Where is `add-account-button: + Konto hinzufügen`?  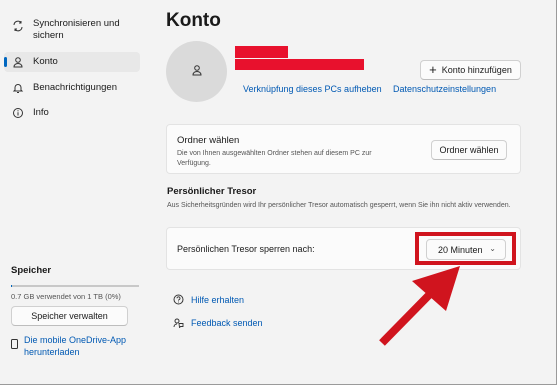
add-account-button: + Konto hinzufügen is located at coordinates (470, 70).